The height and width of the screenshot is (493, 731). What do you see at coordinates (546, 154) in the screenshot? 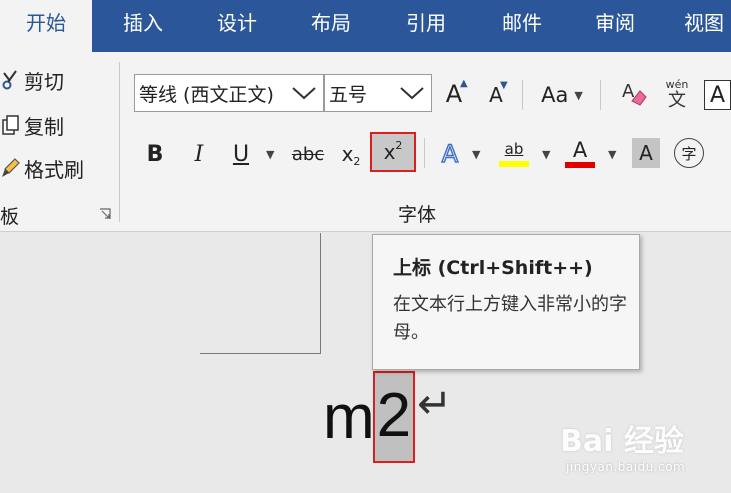
I see `highlight-dropdown-icon: ▼` at bounding box center [546, 154].